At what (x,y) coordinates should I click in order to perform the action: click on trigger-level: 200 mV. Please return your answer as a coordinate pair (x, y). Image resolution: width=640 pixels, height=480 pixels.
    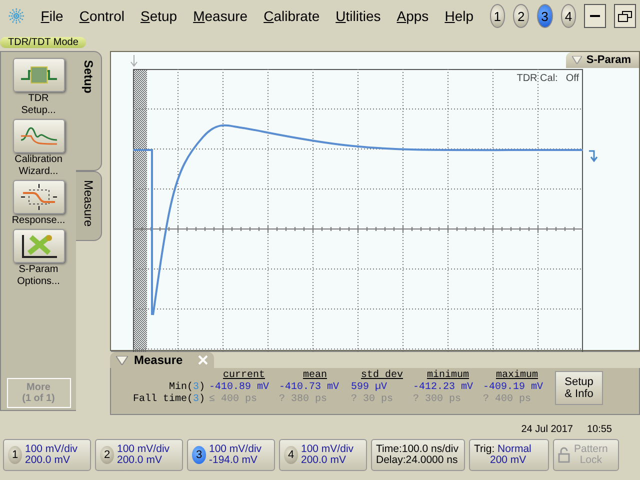
    Looking at the image, I should click on (509, 460).